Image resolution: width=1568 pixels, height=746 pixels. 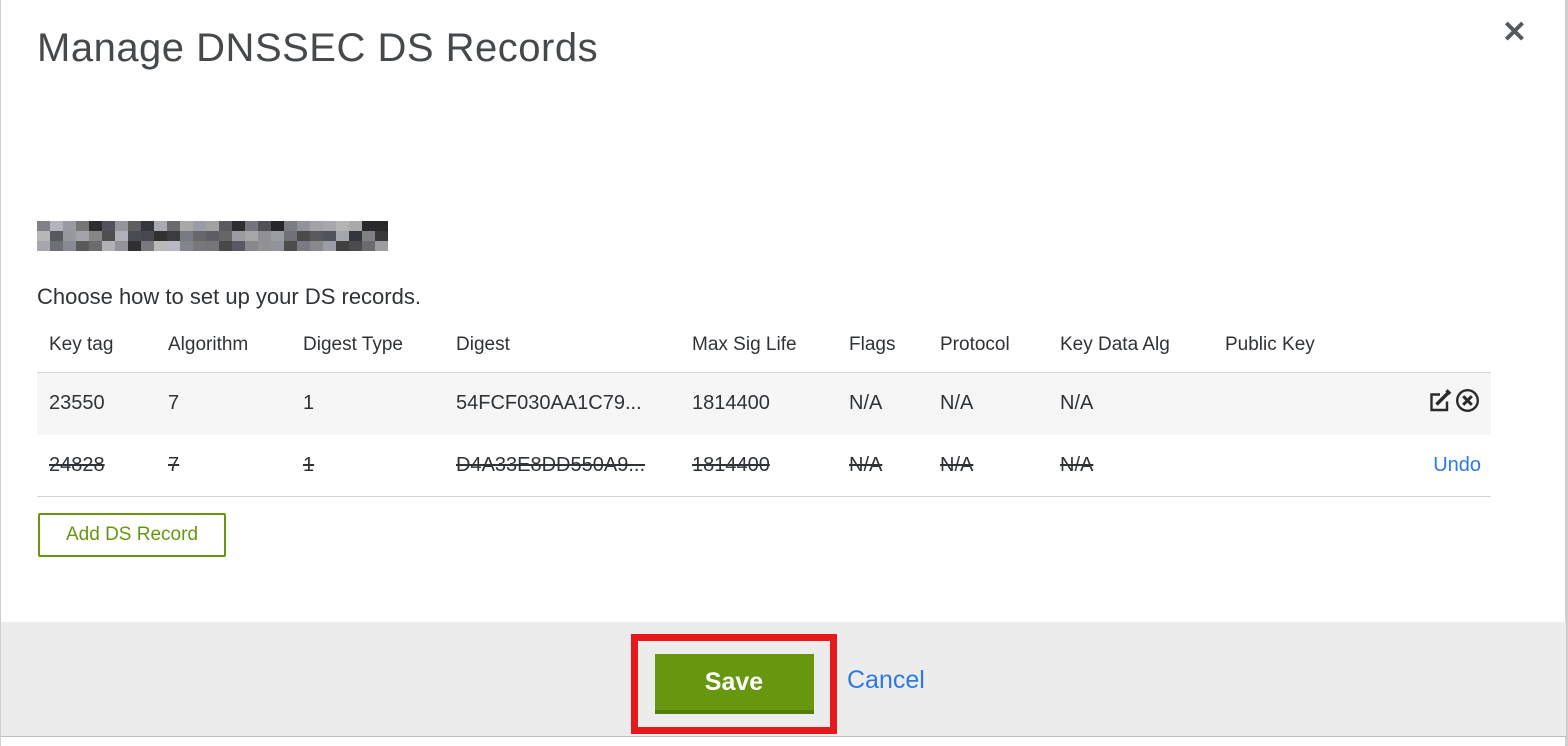 I want to click on edit-icon, so click(x=1439, y=400).